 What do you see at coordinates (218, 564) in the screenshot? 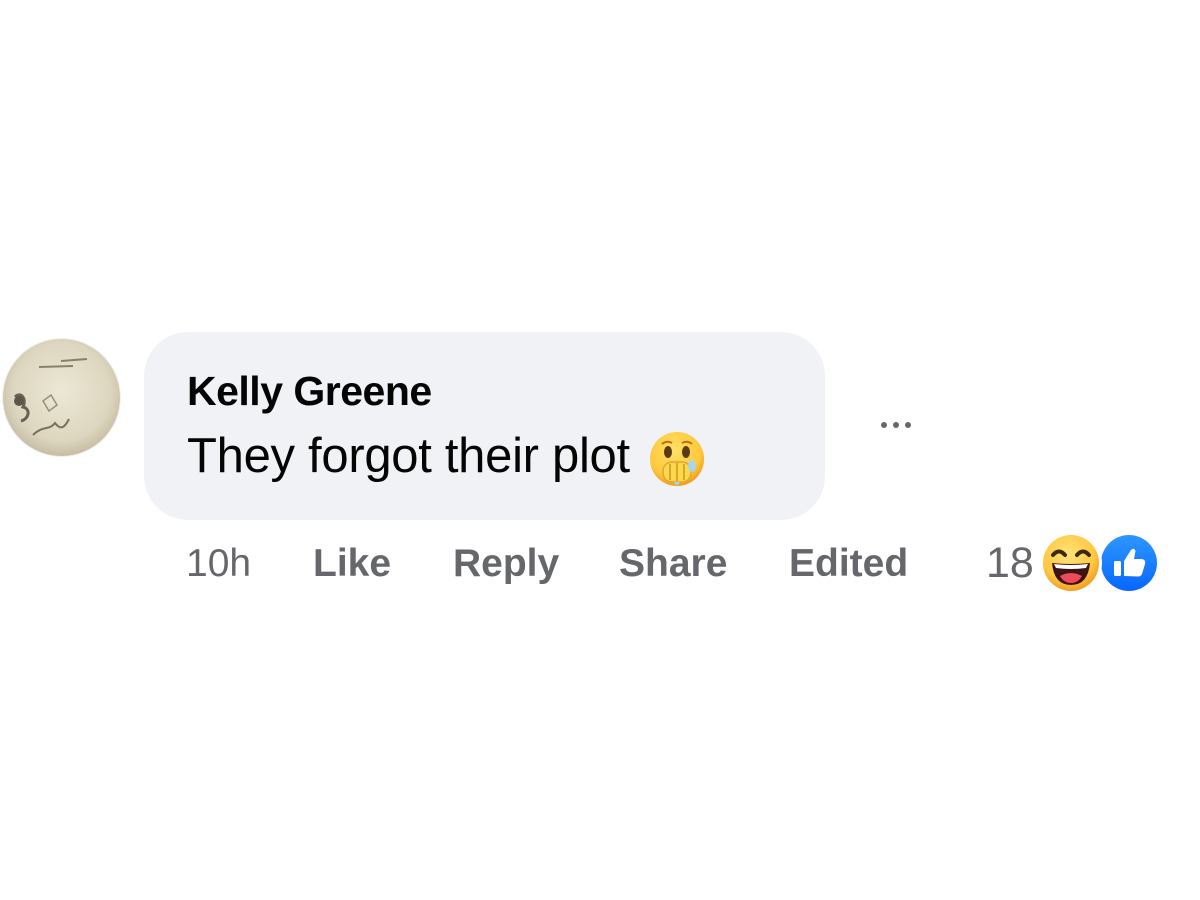
I see `comment-timestamp: 10h` at bounding box center [218, 564].